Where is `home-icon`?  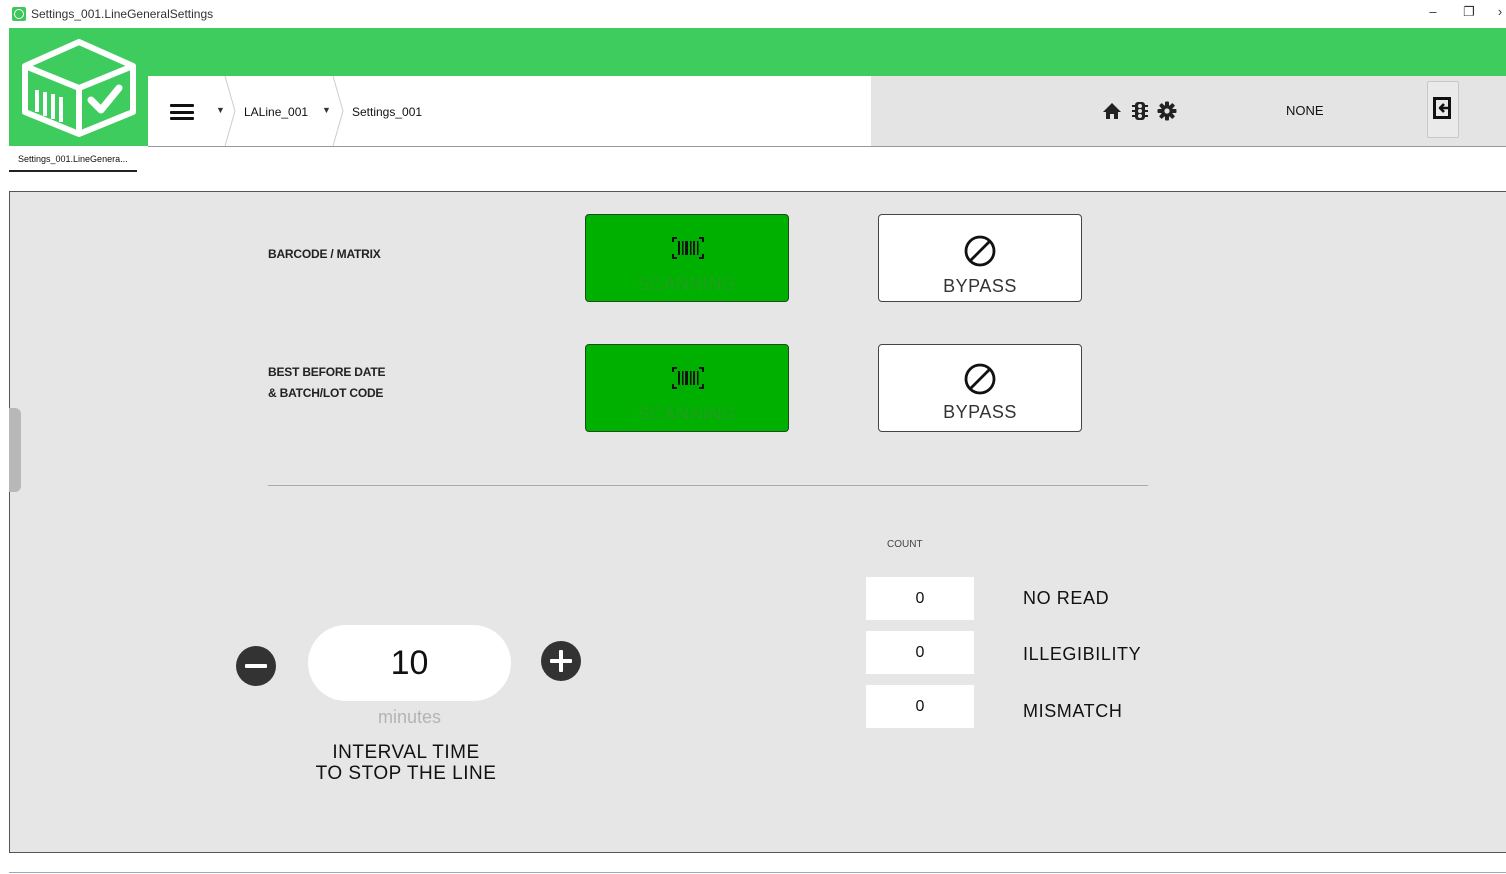
home-icon is located at coordinates (1112, 111).